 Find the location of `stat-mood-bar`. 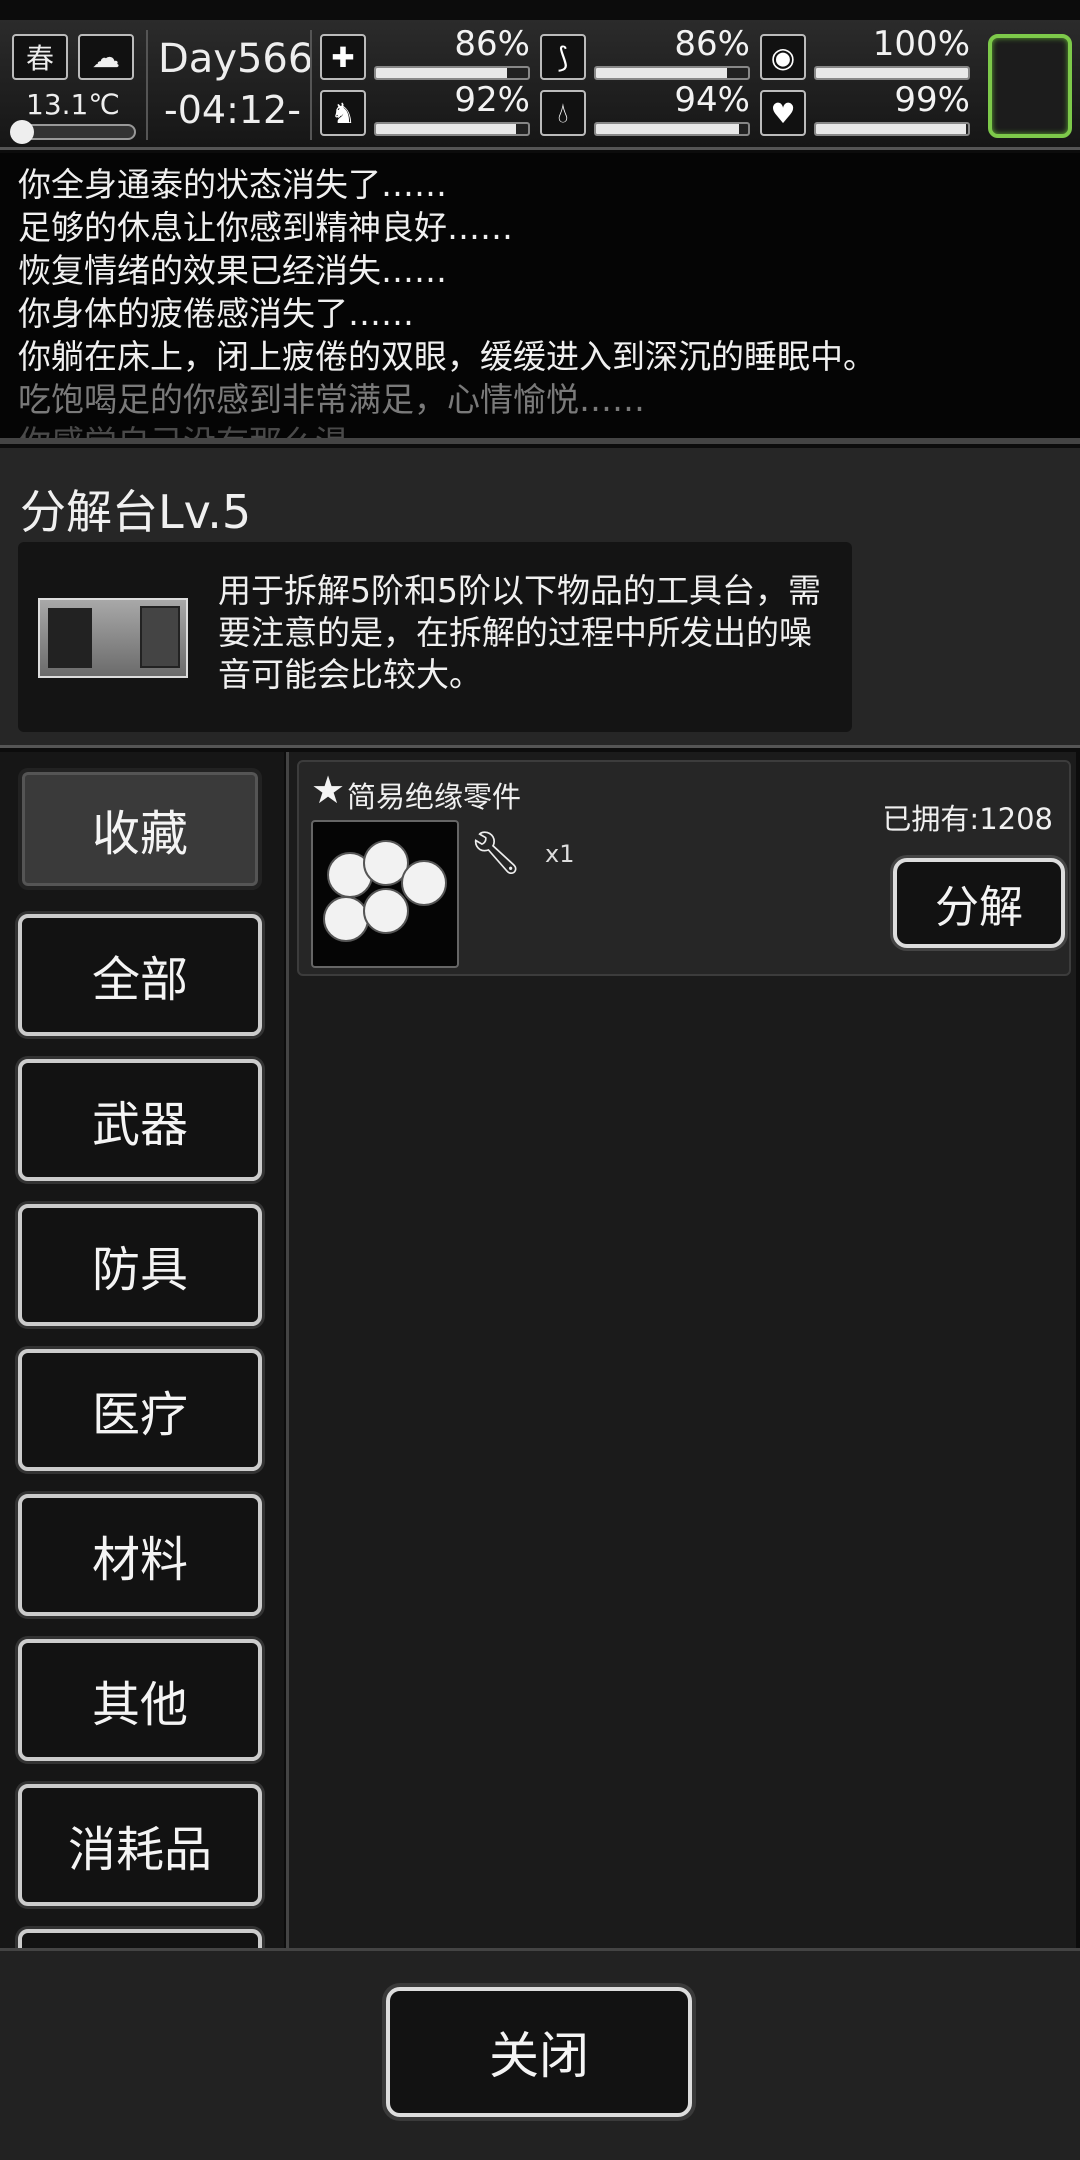

stat-mood-bar is located at coordinates (892, 129).